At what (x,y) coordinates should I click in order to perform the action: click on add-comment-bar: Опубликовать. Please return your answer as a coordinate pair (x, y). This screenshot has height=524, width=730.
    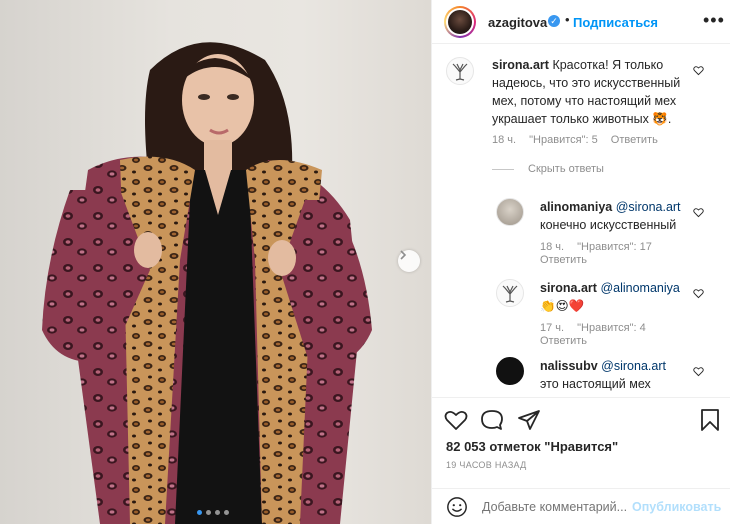
    Looking at the image, I should click on (581, 506).